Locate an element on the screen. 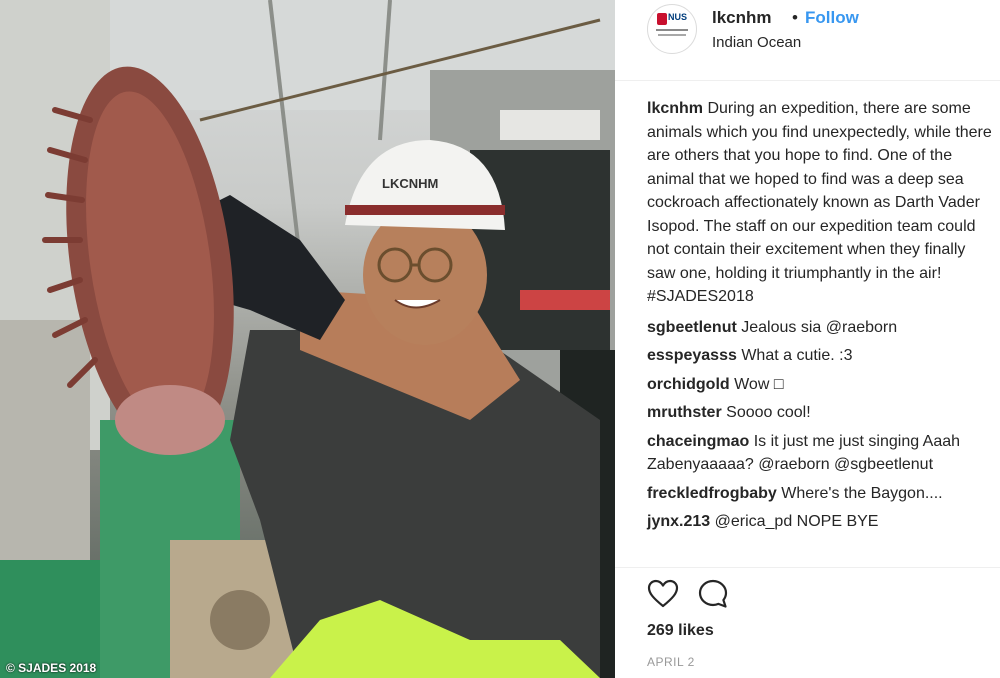  comment-username: orchidgold is located at coordinates (688, 384).